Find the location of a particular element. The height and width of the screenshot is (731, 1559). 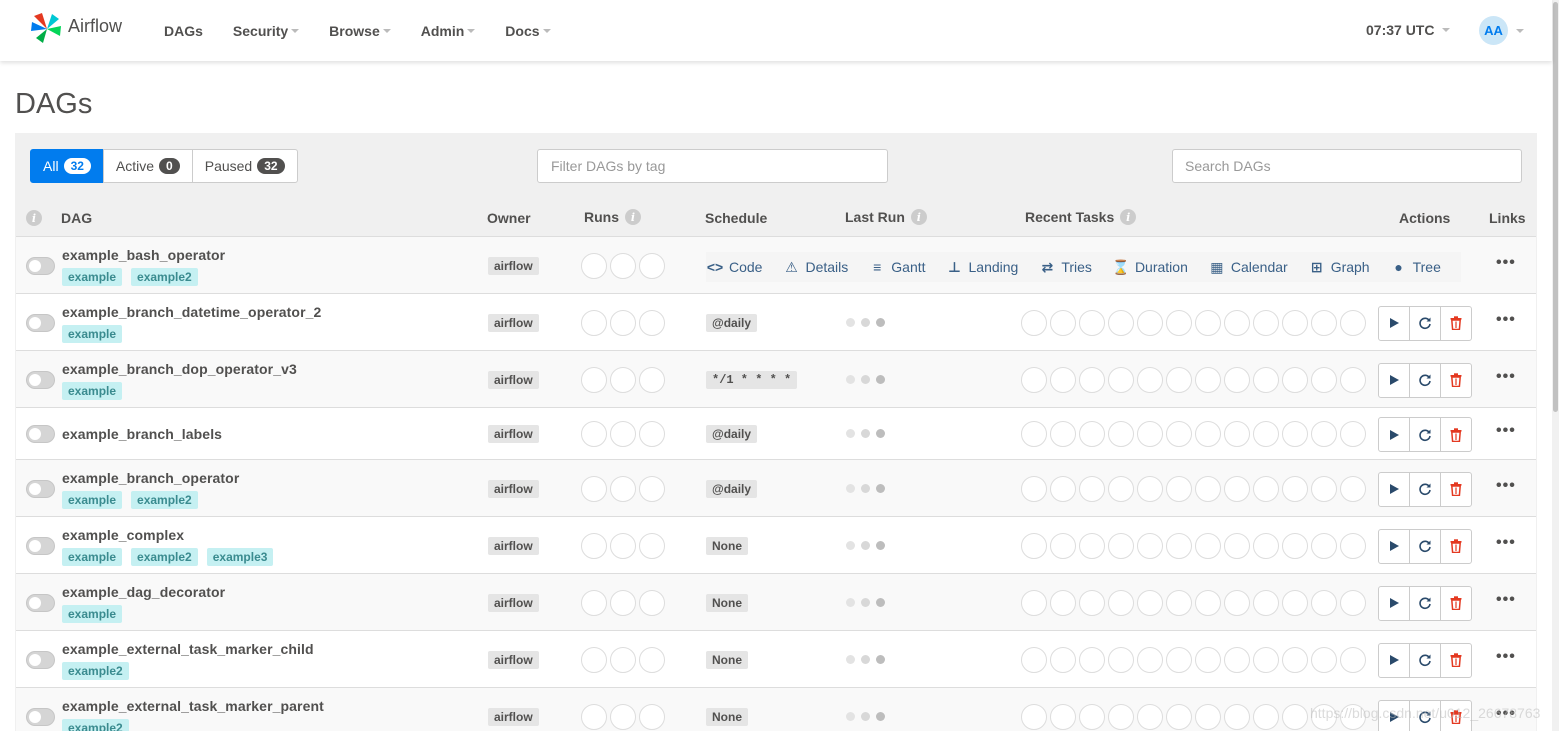

dag-link: example_branch_operator is located at coordinates (150, 478).